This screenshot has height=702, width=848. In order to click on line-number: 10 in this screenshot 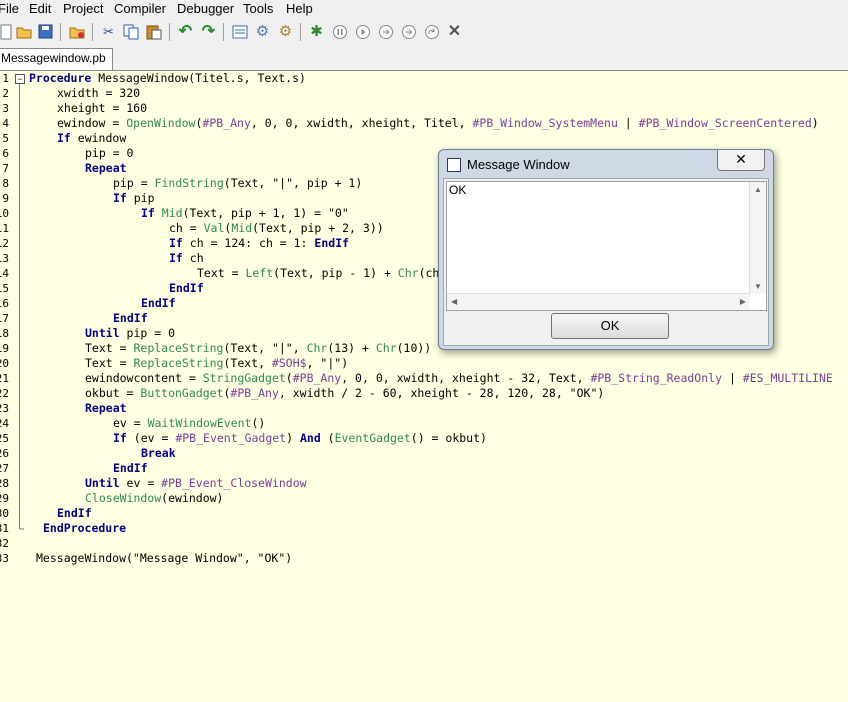, I will do `click(4, 213)`.